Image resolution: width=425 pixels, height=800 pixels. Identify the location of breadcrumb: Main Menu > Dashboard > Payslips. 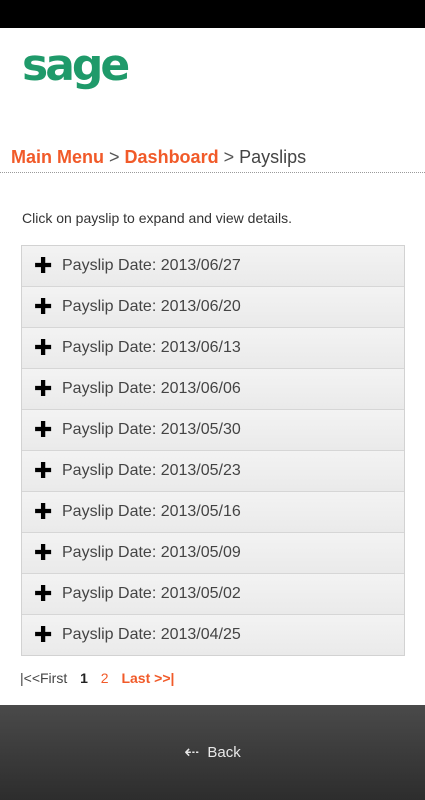
(158, 157).